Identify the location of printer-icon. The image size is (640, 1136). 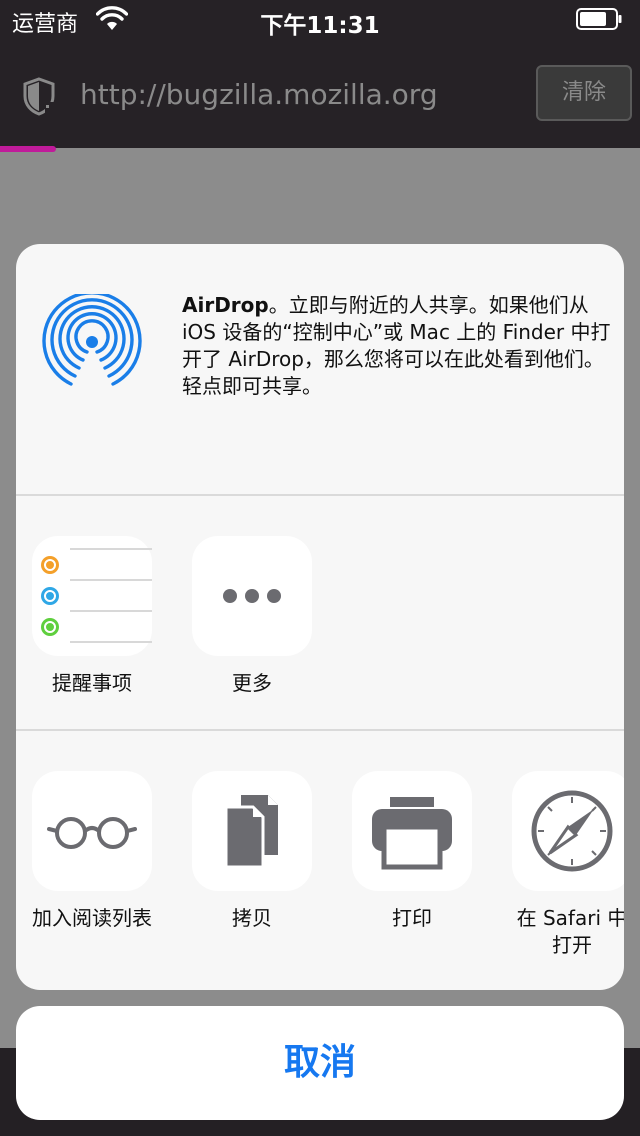
(412, 833).